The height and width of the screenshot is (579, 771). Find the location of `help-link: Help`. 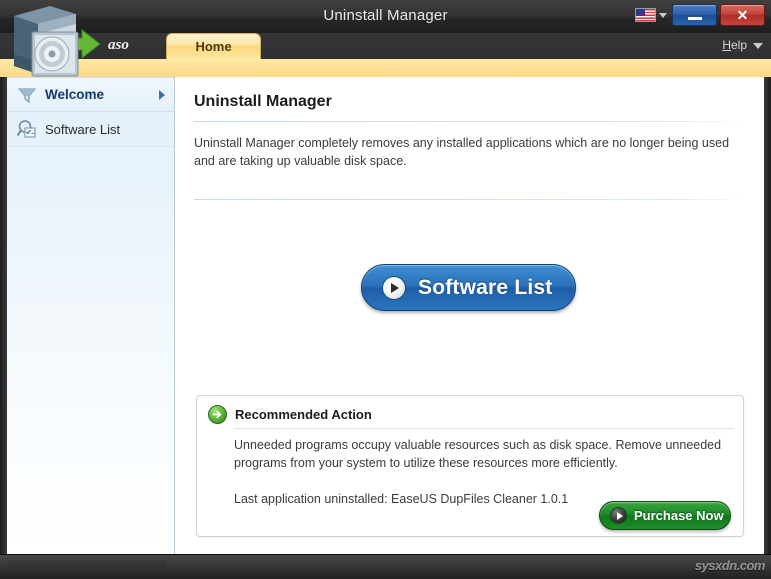

help-link: Help is located at coordinates (734, 45).